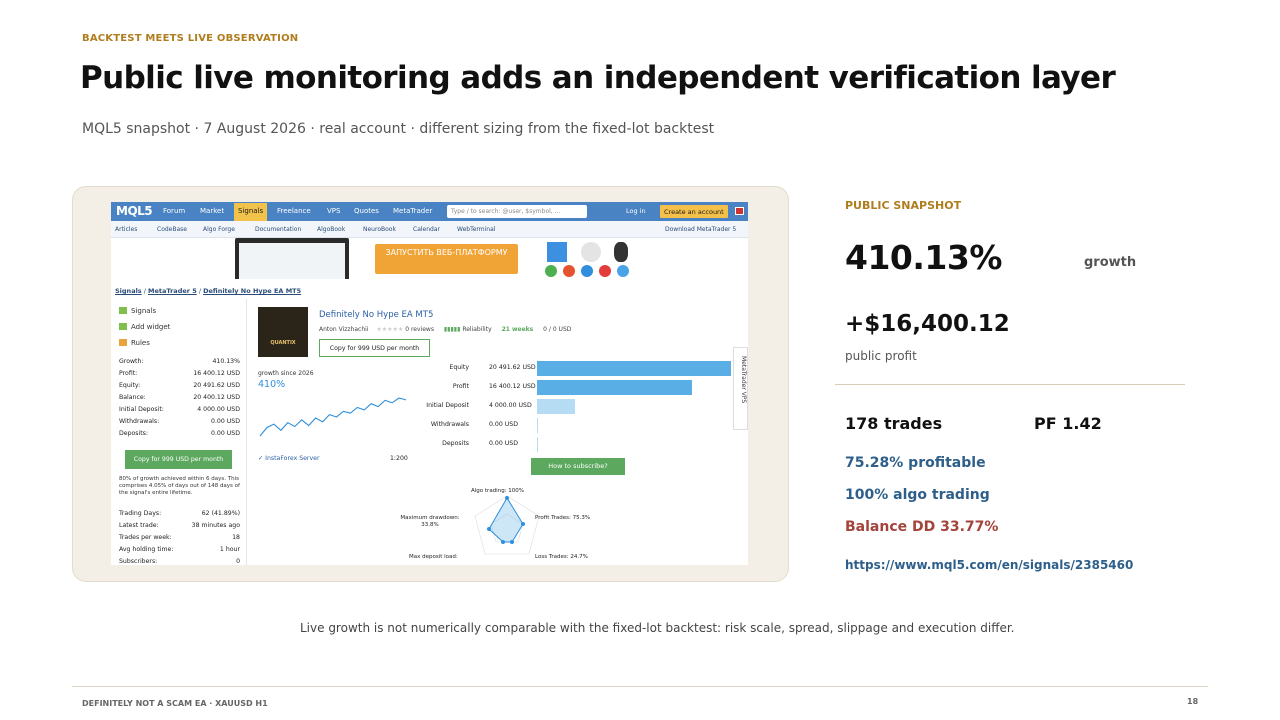 Image resolution: width=1280 pixels, height=720 pixels. What do you see at coordinates (569, 271) in the screenshot?
I see `firefox-icon` at bounding box center [569, 271].